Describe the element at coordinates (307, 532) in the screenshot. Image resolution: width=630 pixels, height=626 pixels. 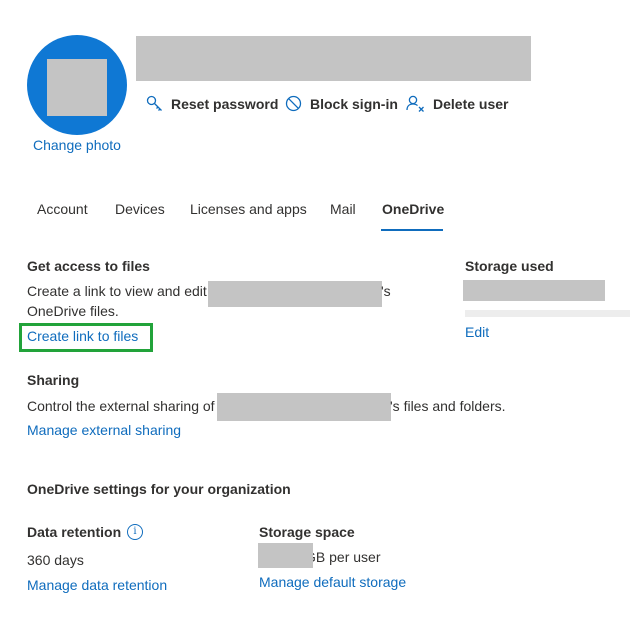
I see `storage-space-label: Storage space` at that location.